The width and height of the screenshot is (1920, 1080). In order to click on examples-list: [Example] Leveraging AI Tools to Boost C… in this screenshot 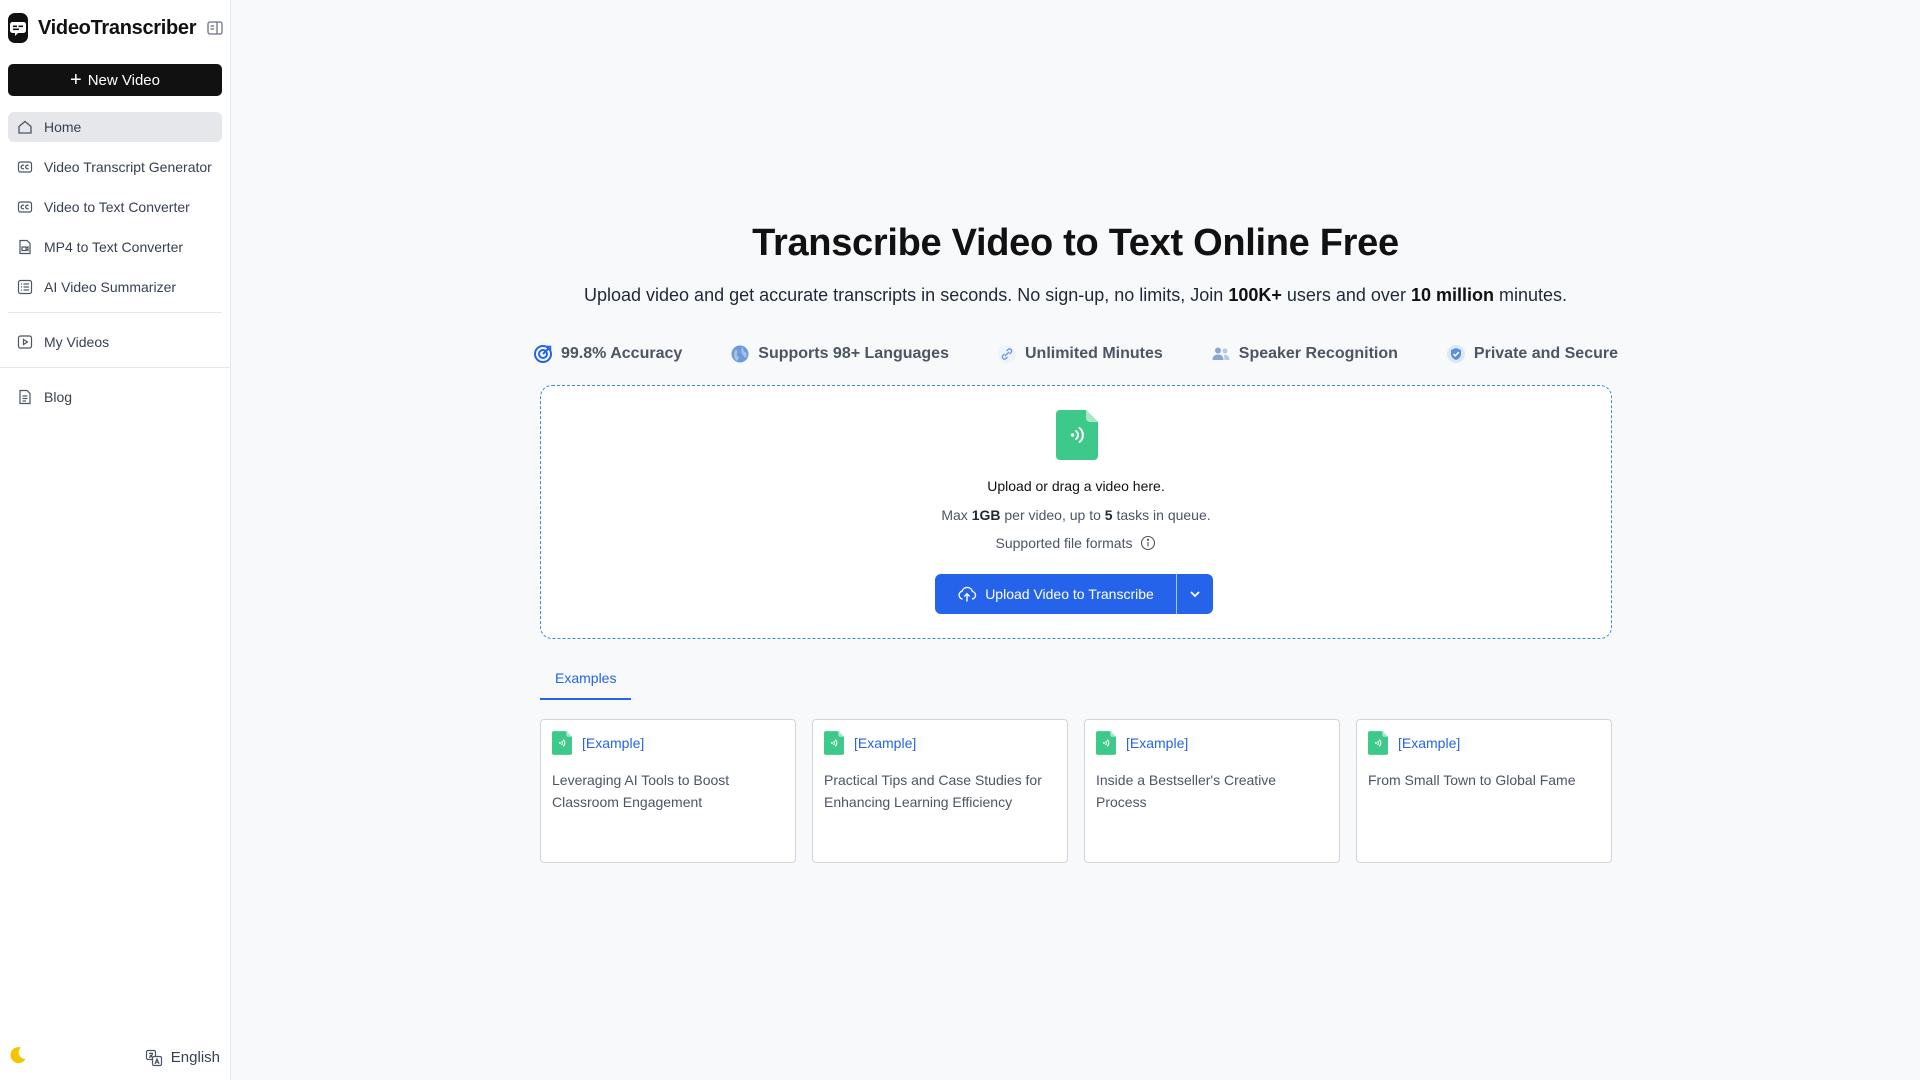, I will do `click(1076, 791)`.